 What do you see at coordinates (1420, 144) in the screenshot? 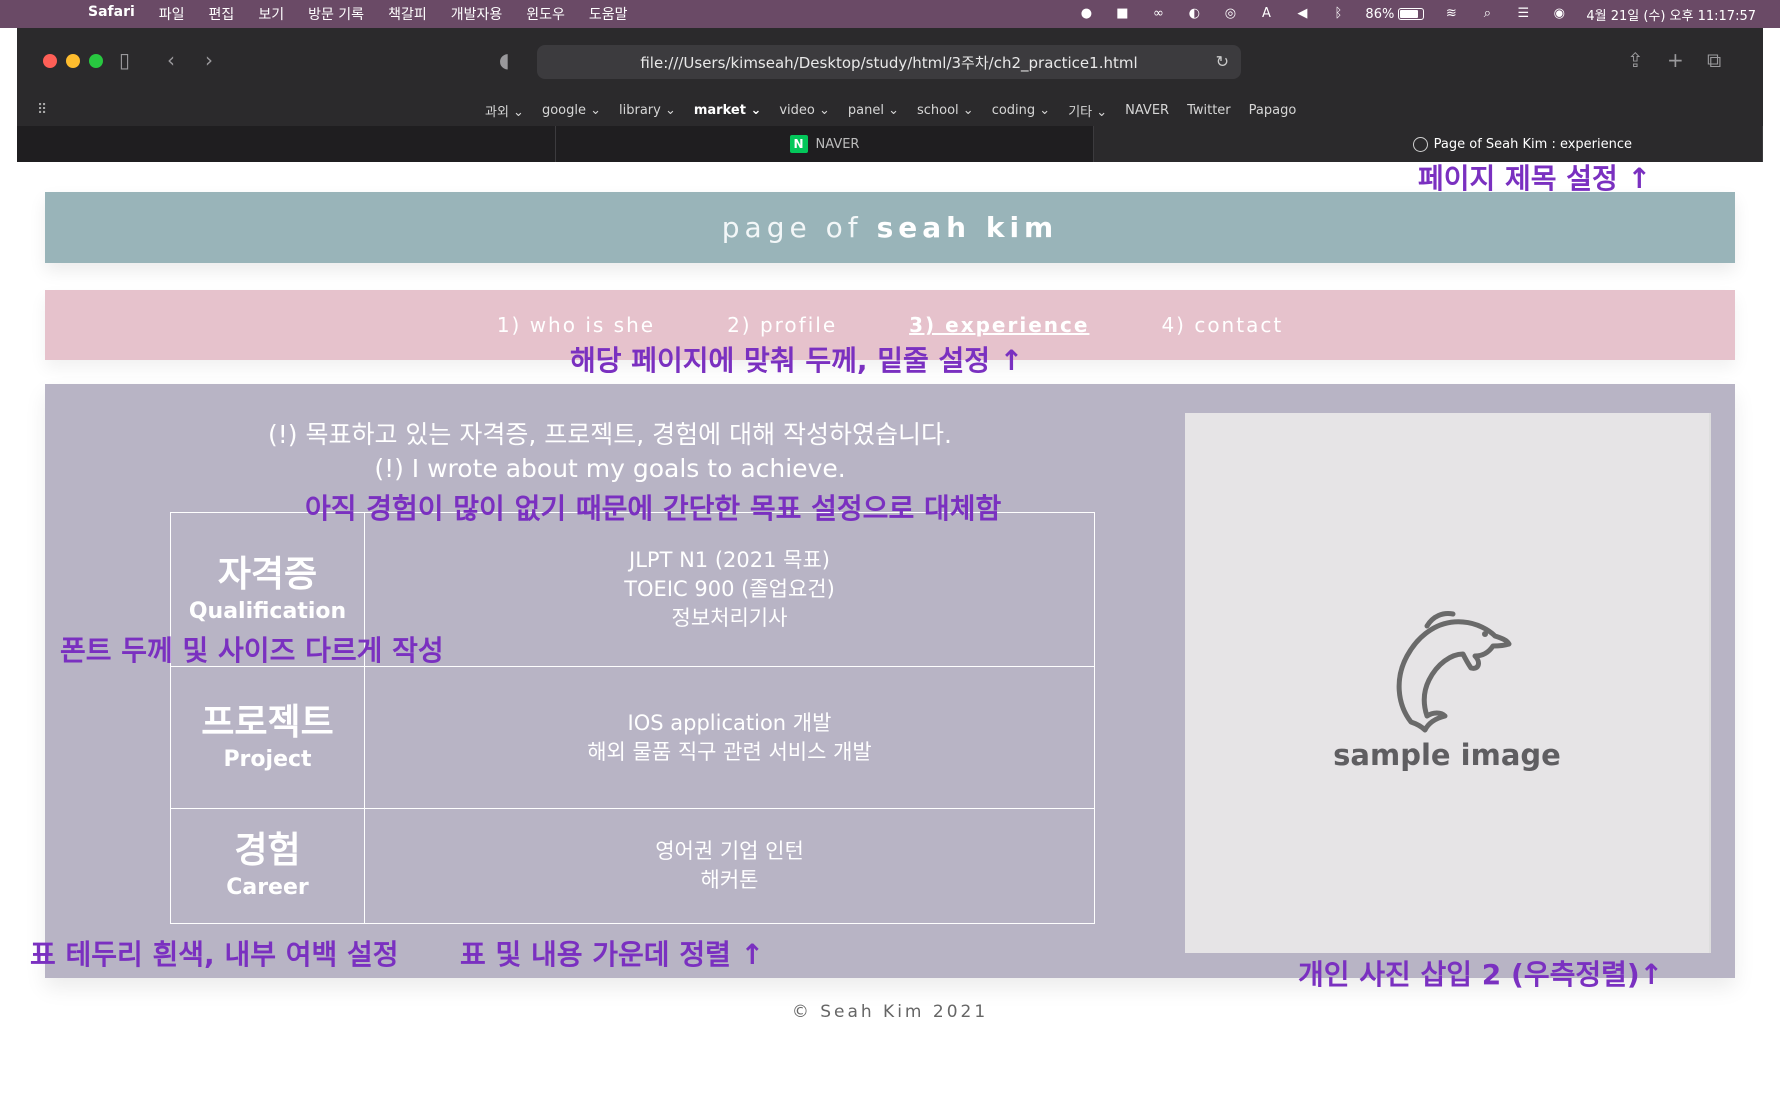
I see `compass-icon` at bounding box center [1420, 144].